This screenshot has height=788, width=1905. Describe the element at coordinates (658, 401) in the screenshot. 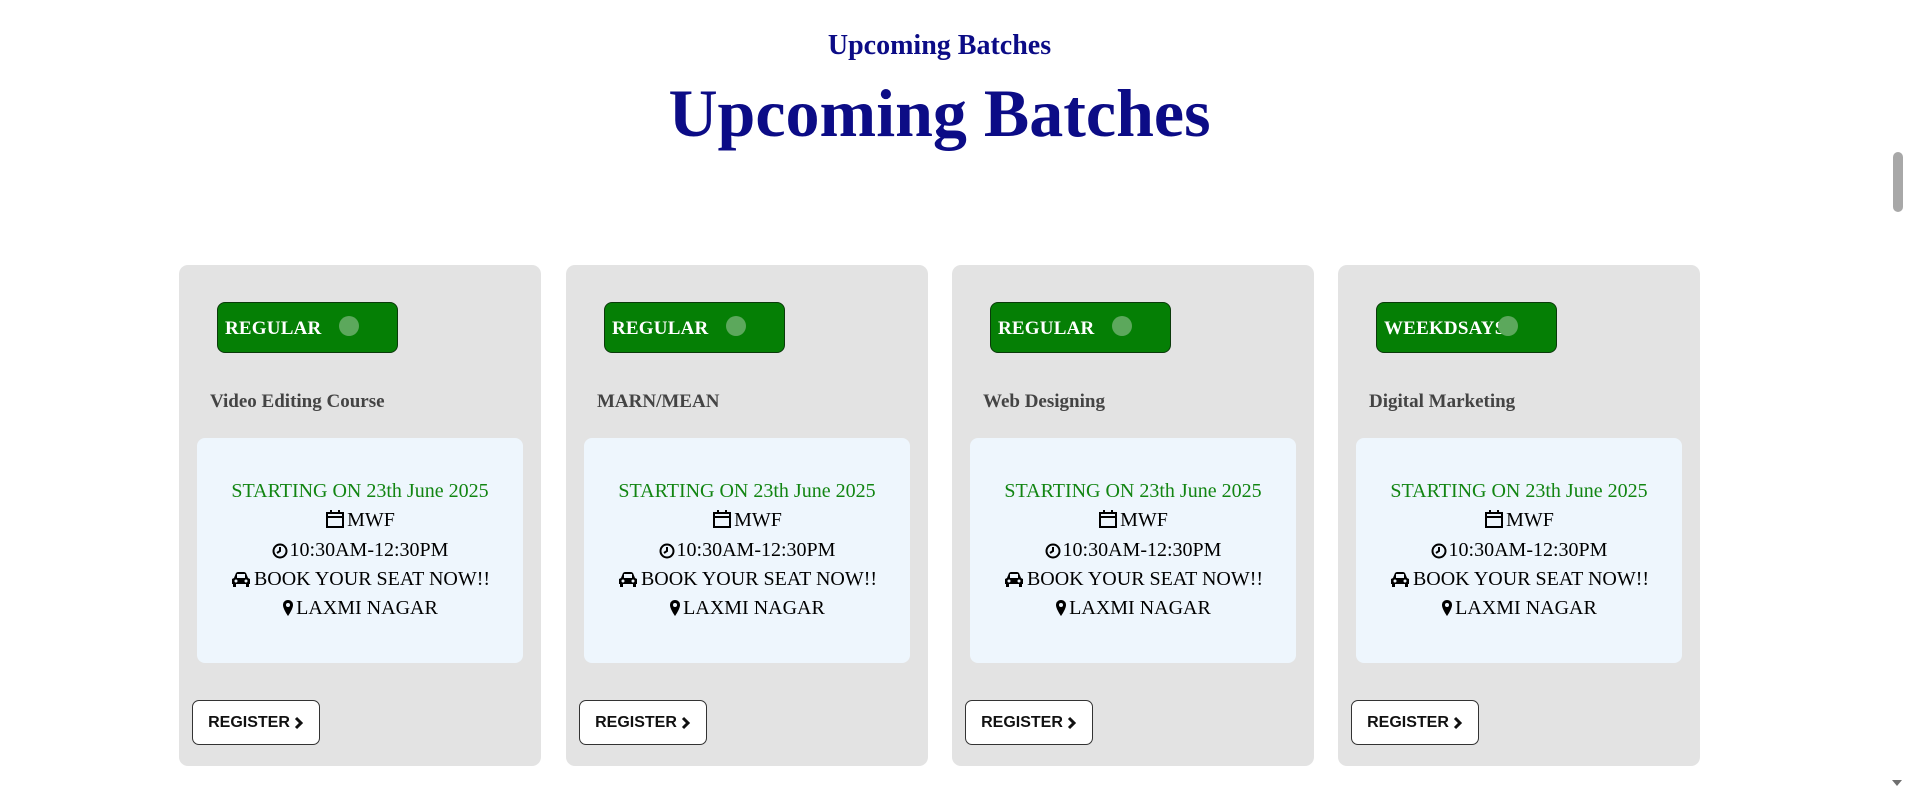

I see `course-title: MARN/MEAN` at that location.